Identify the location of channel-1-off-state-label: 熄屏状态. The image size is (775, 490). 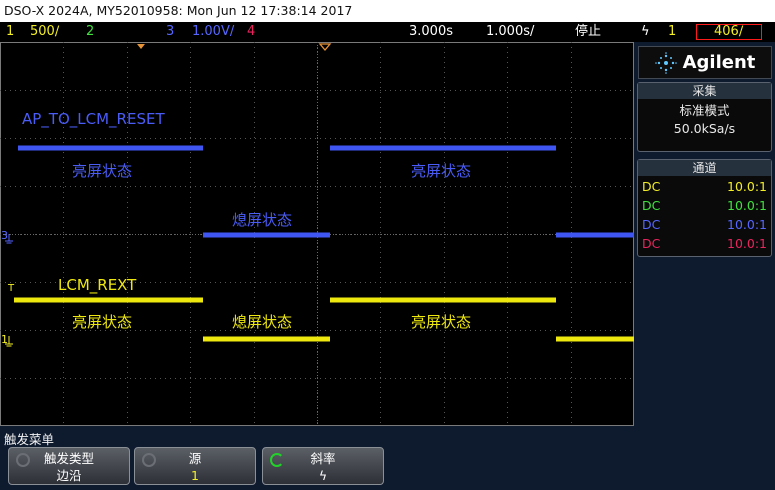
(262, 322).